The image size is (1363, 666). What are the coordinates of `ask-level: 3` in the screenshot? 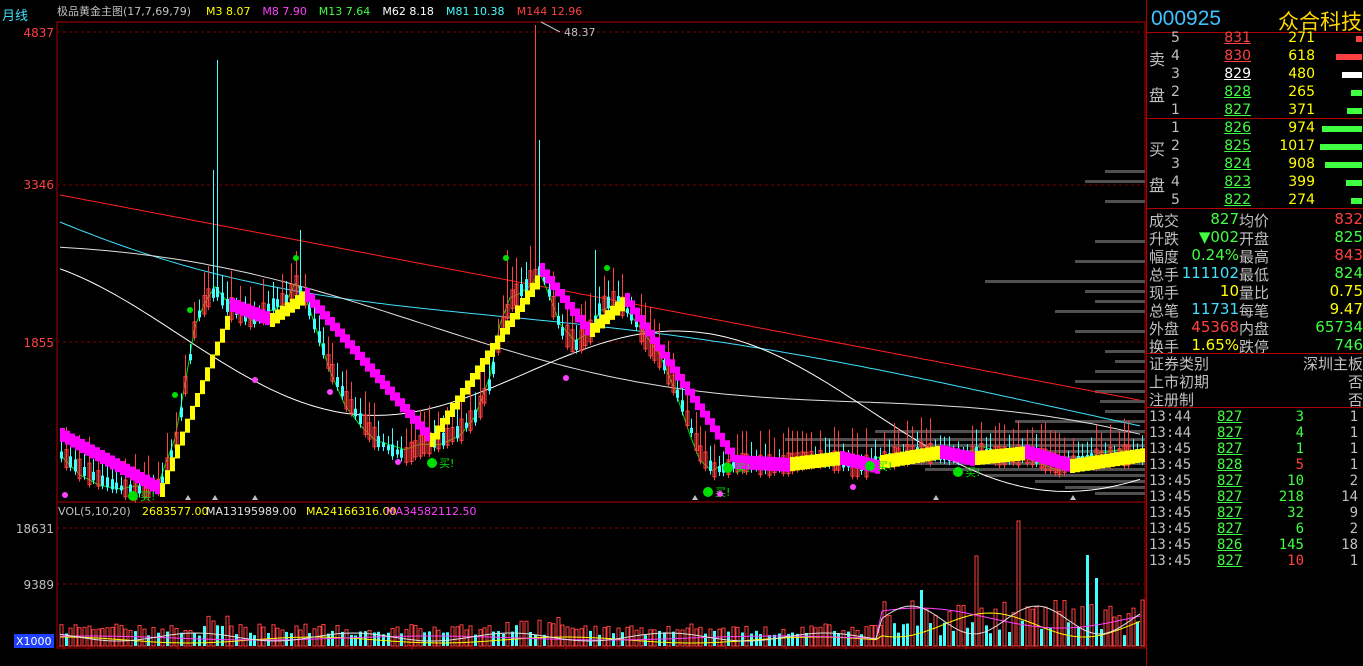 It's located at (1175, 74).